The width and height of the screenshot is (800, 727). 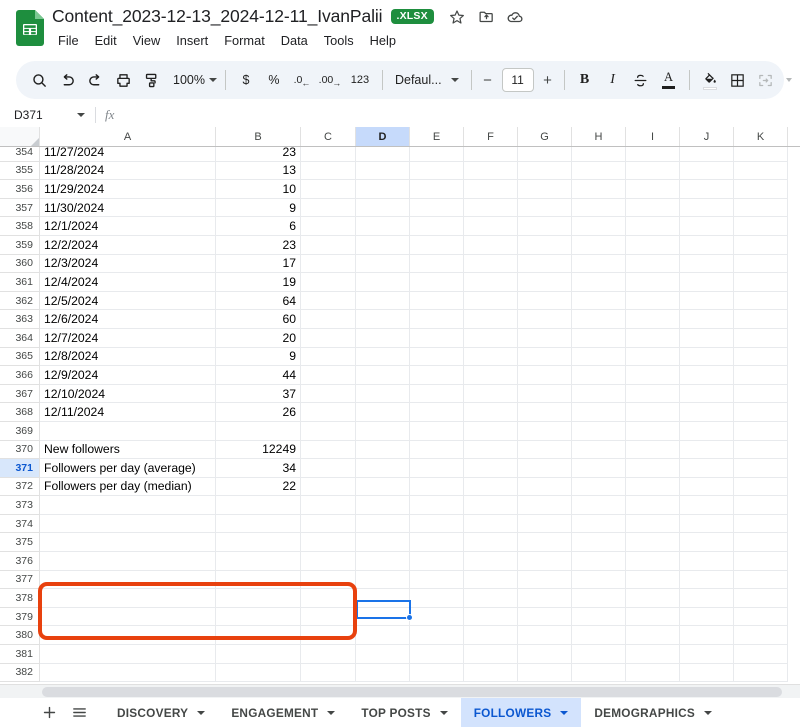 I want to click on cell-H379, so click(x=599, y=617).